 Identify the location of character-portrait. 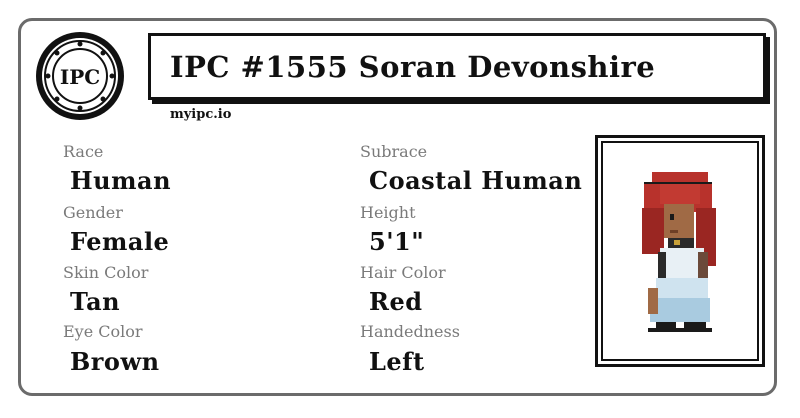
(679, 252).